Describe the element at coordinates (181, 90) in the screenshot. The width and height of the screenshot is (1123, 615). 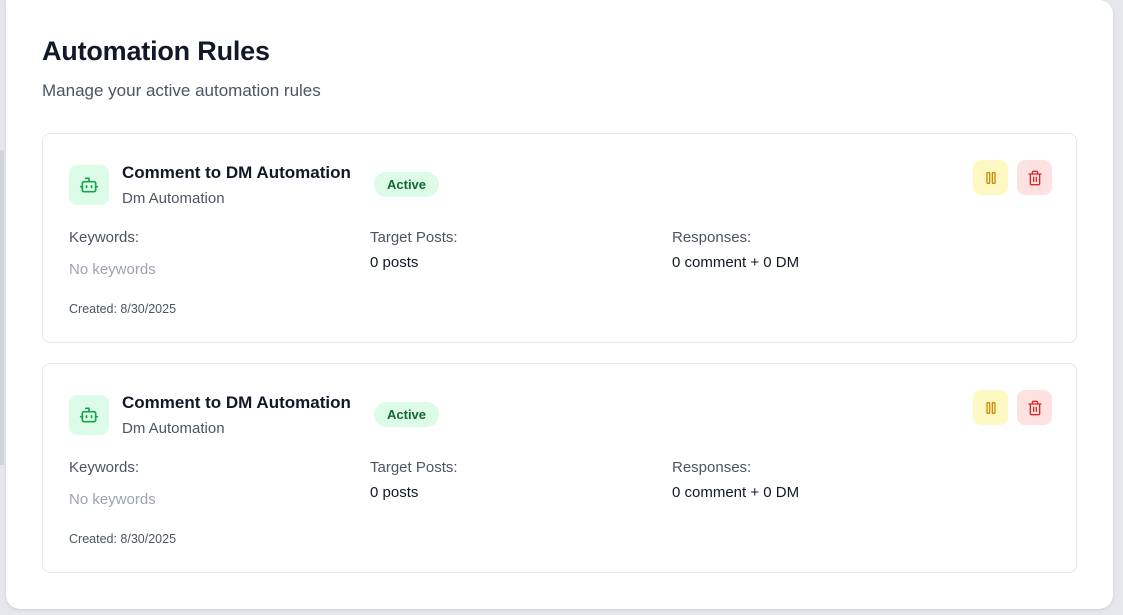
I see `page-subtitle: Manage your active automation rules` at that location.